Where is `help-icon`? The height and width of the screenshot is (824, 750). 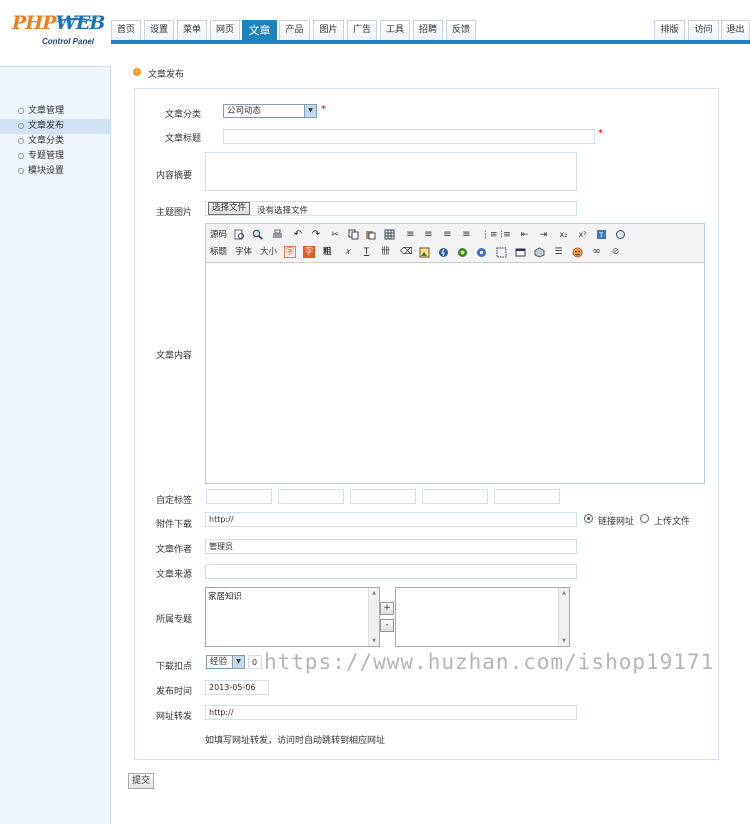
help-icon is located at coordinates (620, 234).